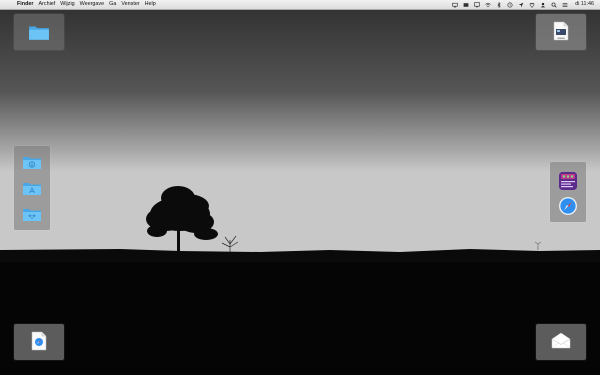  What do you see at coordinates (466, 5) in the screenshot?
I see `display-icon` at bounding box center [466, 5].